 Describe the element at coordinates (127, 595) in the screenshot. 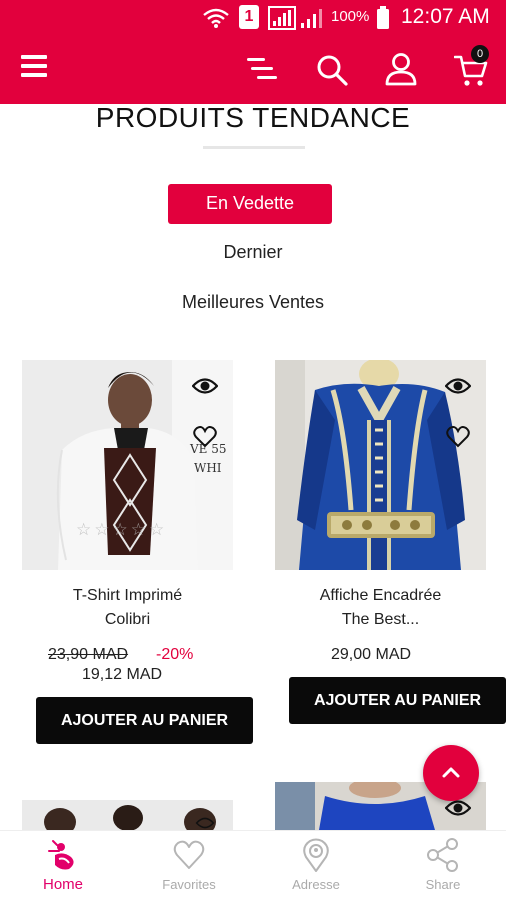

I see `product-name-line1: T-Shirt Imprimé` at that location.